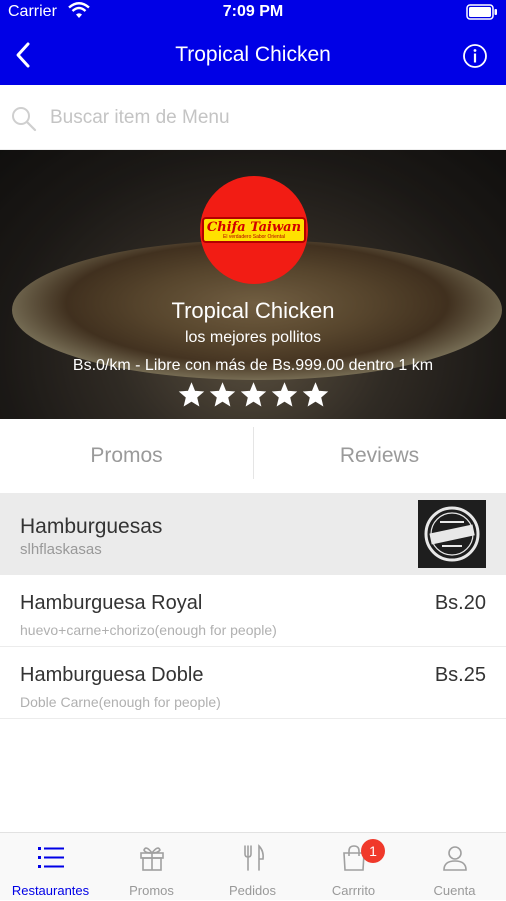 This screenshot has width=506, height=901. What do you see at coordinates (253, 310) in the screenshot?
I see `restaurant-name: Tropical Chicken` at bounding box center [253, 310].